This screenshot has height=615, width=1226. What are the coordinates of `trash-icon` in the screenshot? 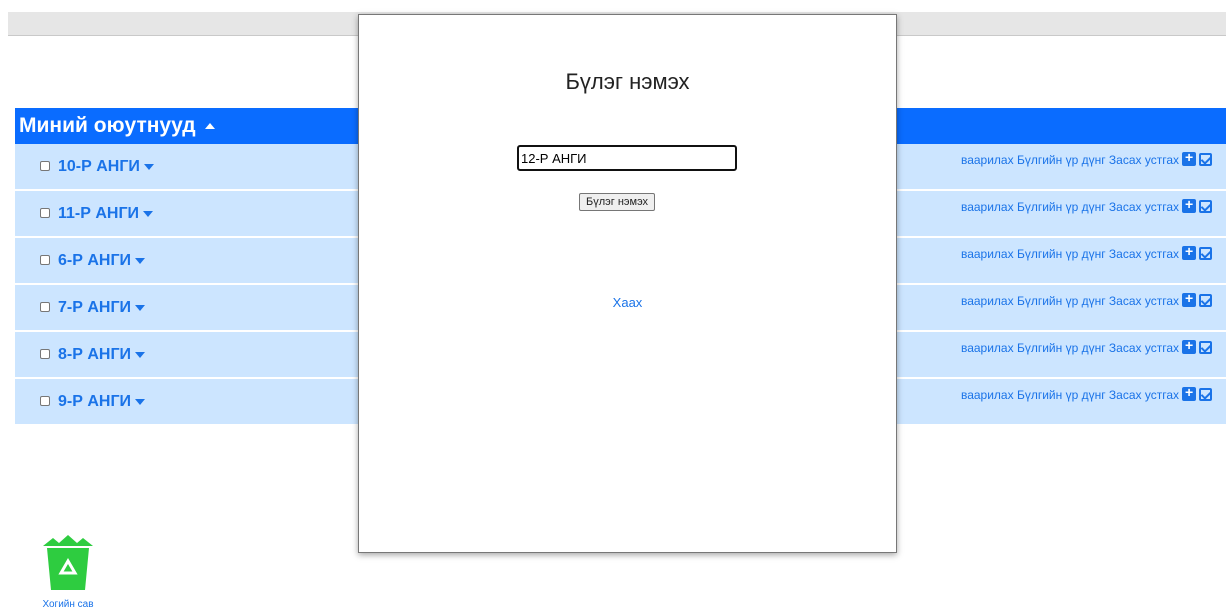 It's located at (68, 562).